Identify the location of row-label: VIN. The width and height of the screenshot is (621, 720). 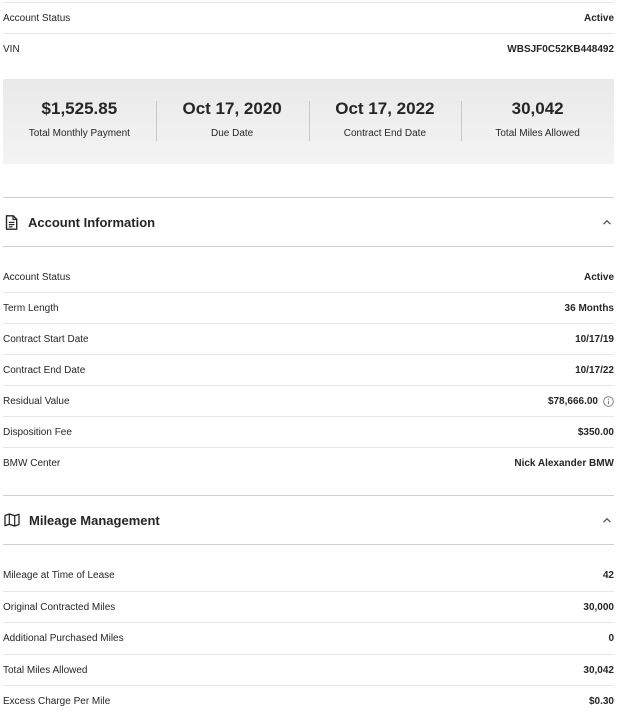
(11, 49).